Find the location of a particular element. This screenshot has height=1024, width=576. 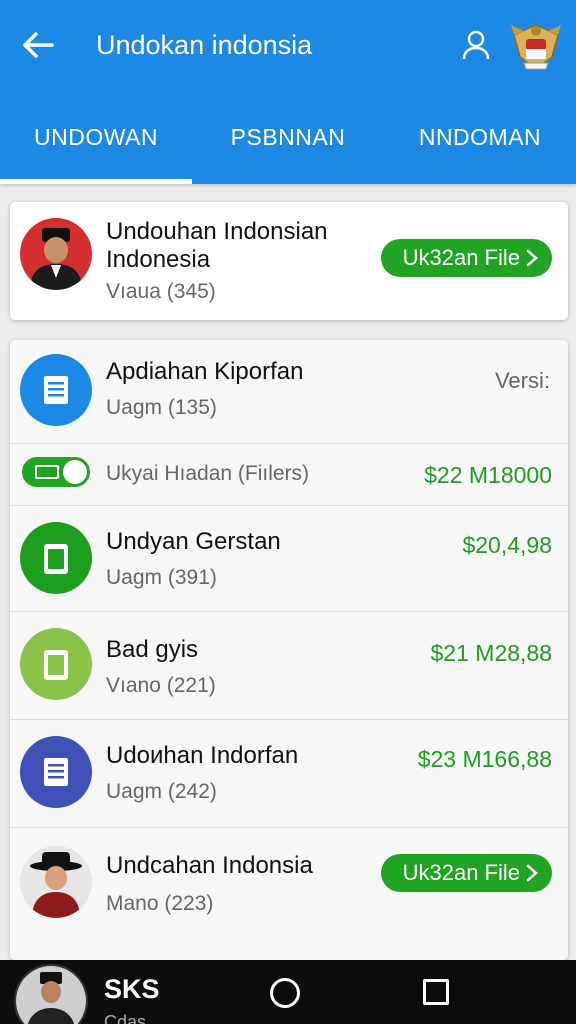

app-bar: Undokan indonsia is located at coordinates (288, 45).